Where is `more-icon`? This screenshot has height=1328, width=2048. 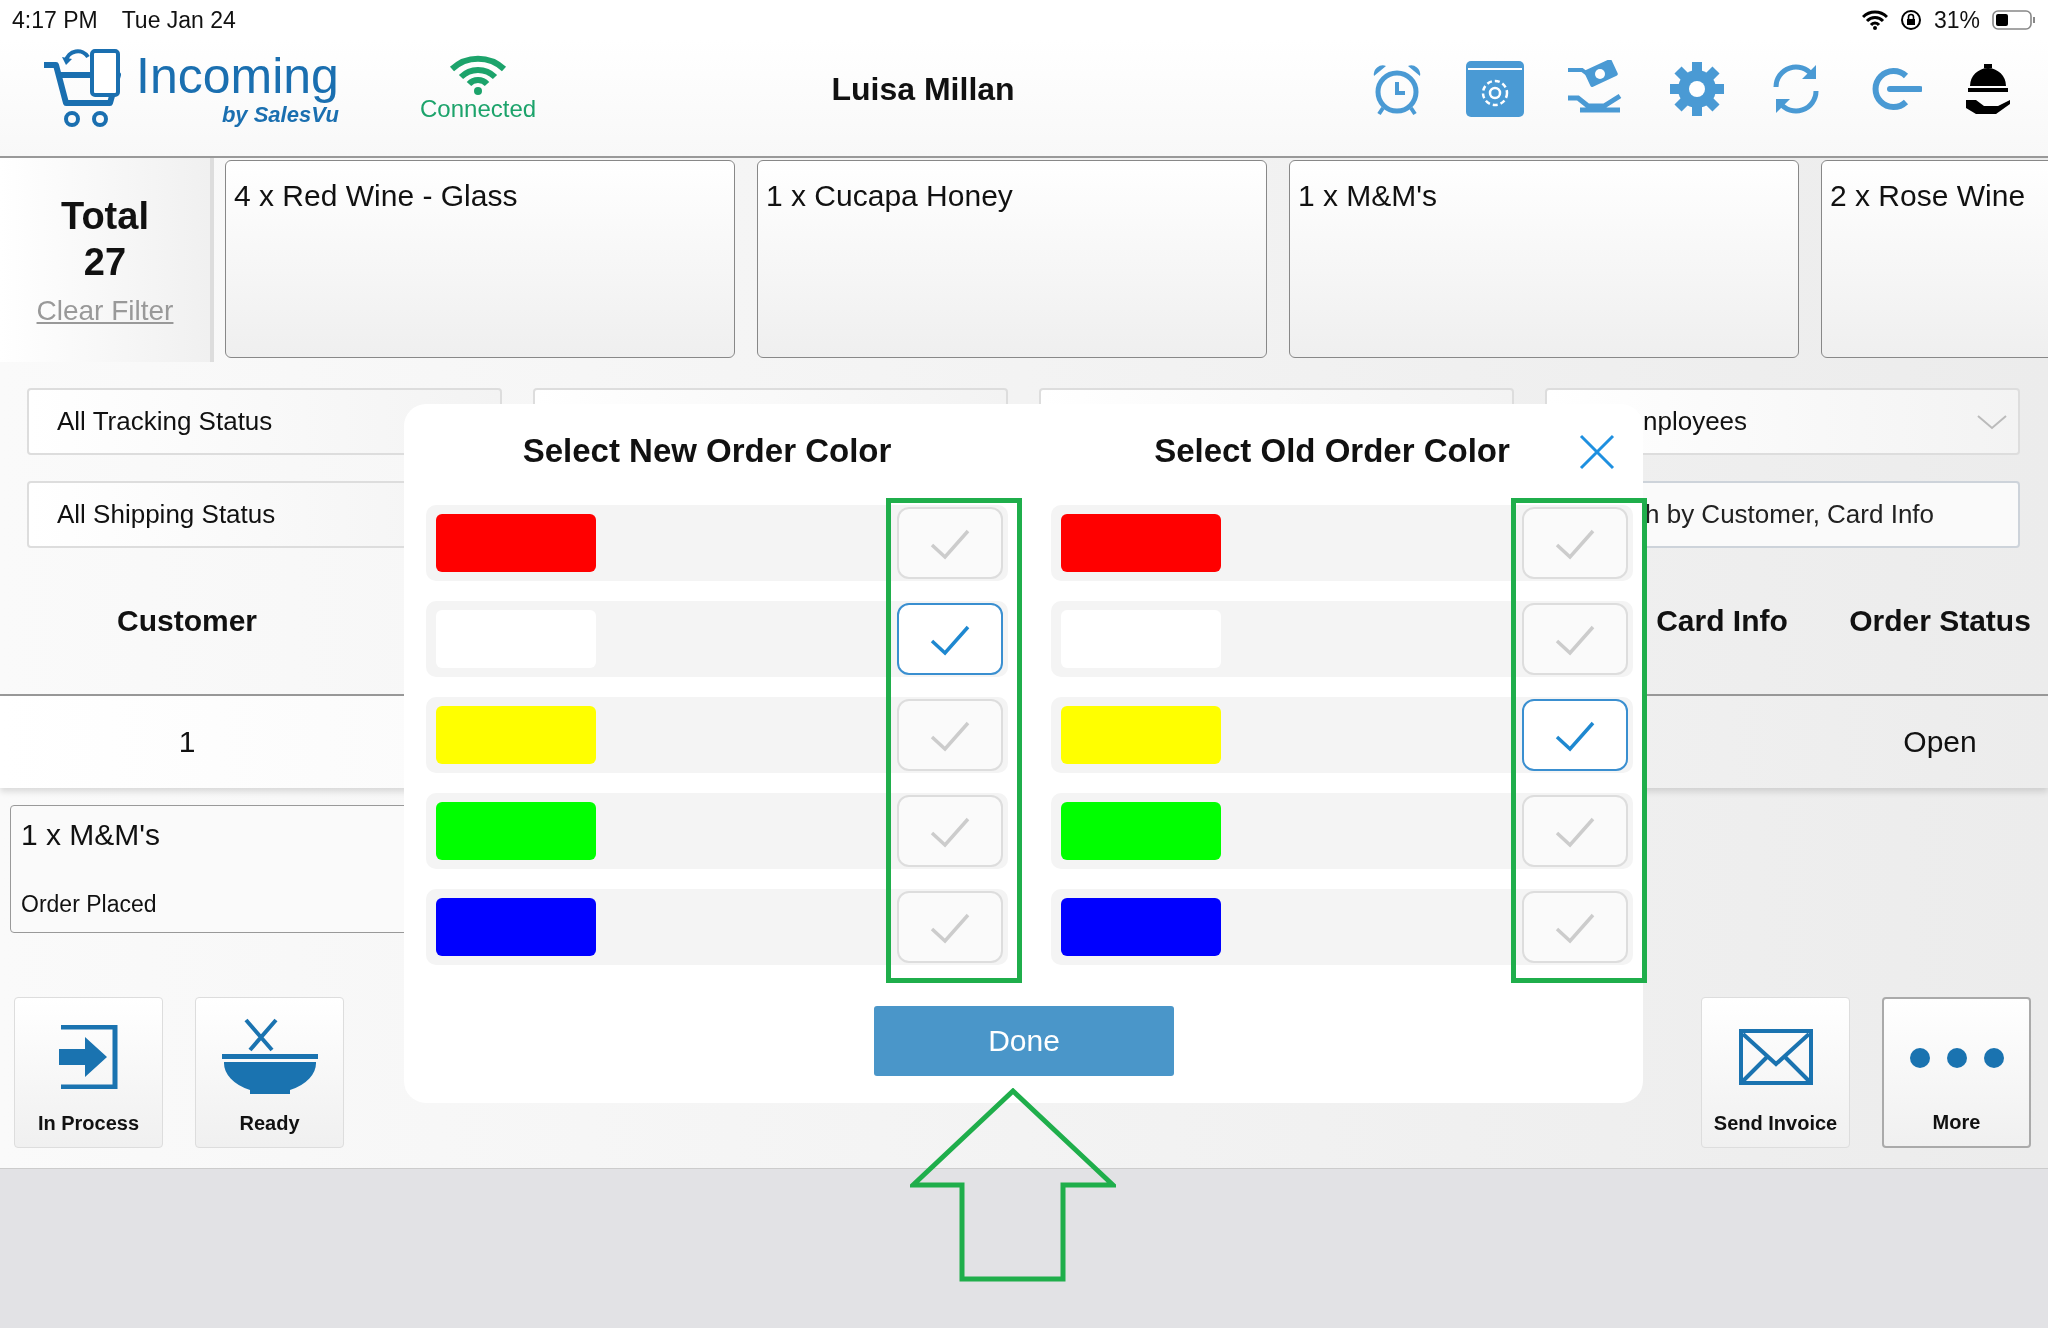
more-icon is located at coordinates (1956, 1058).